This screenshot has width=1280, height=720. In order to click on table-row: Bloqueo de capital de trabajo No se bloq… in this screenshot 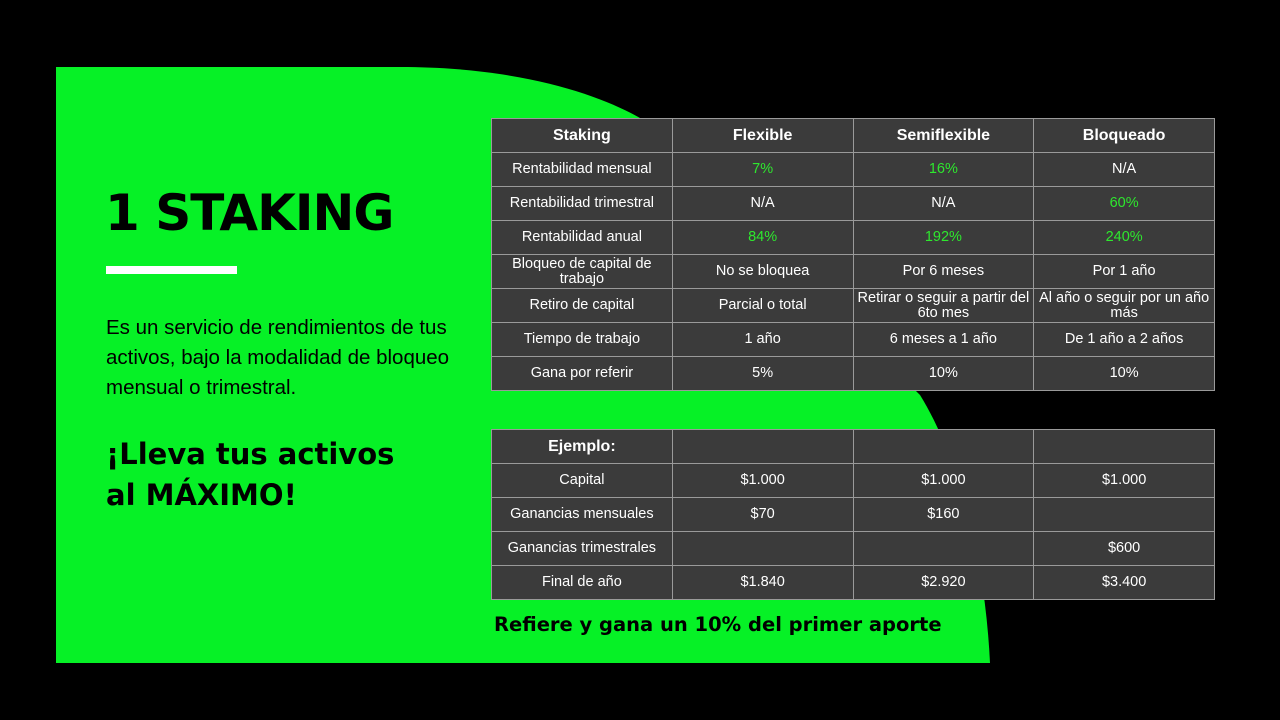, I will do `click(853, 271)`.